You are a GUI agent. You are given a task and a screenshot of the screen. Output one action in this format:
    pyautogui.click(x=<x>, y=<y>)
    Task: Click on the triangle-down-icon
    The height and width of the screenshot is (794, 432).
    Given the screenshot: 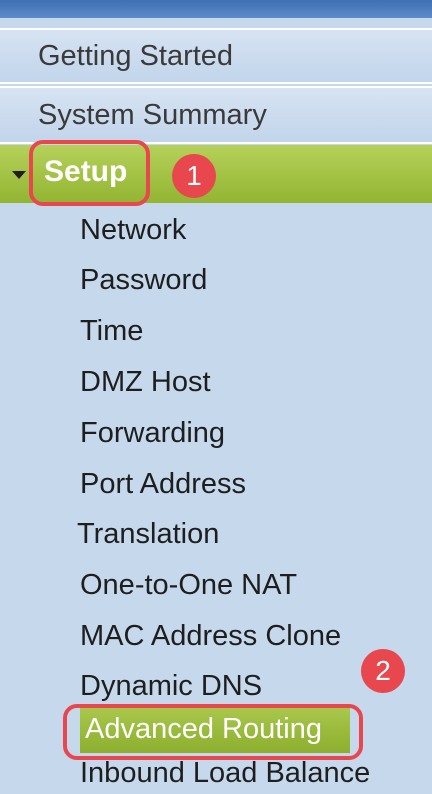 What is the action you would take?
    pyautogui.click(x=19, y=175)
    